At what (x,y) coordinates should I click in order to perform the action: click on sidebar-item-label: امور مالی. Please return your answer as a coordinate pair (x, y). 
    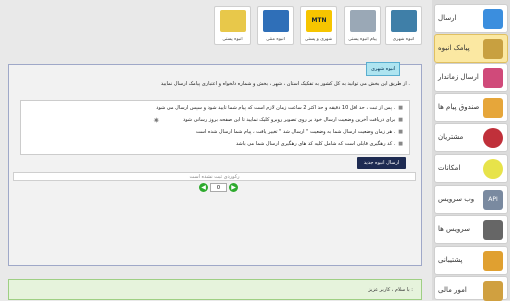
    Looking at the image, I should click on (452, 290).